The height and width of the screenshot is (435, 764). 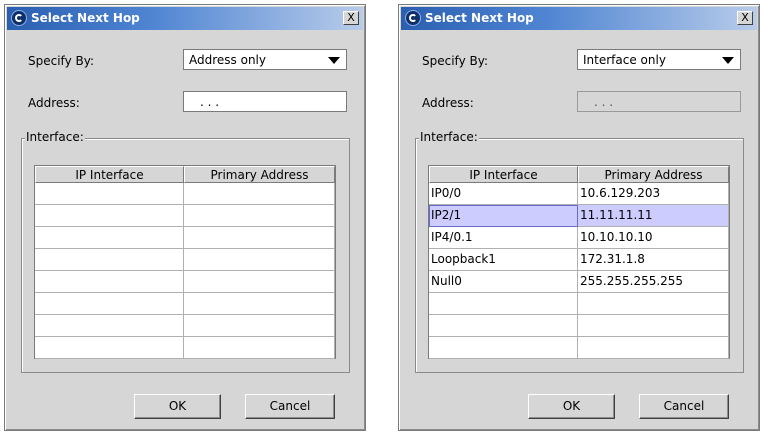 I want to click on ip-interface-cell: IP4/0.1, so click(x=503, y=238).